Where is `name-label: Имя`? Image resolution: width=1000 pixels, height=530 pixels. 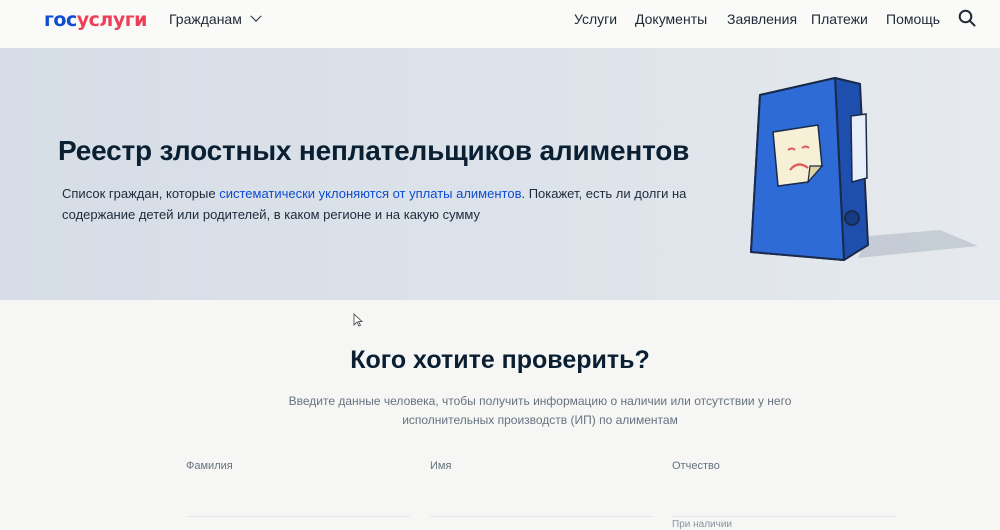
name-label: Имя is located at coordinates (441, 466).